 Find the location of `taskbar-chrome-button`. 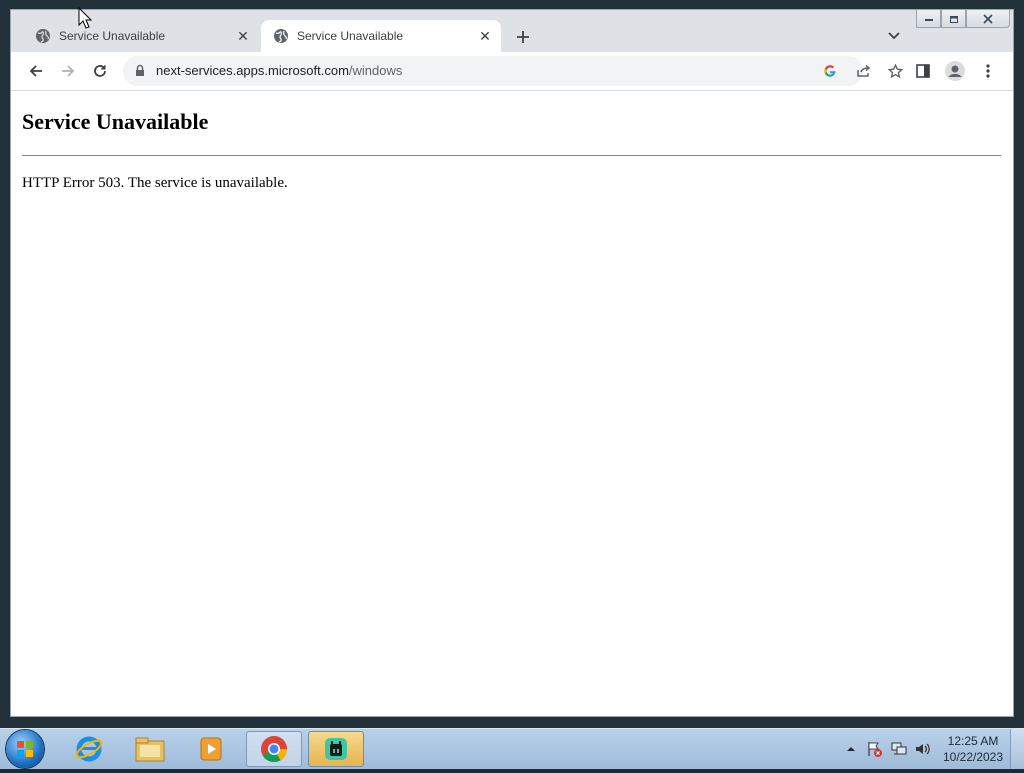

taskbar-chrome-button is located at coordinates (274, 749).